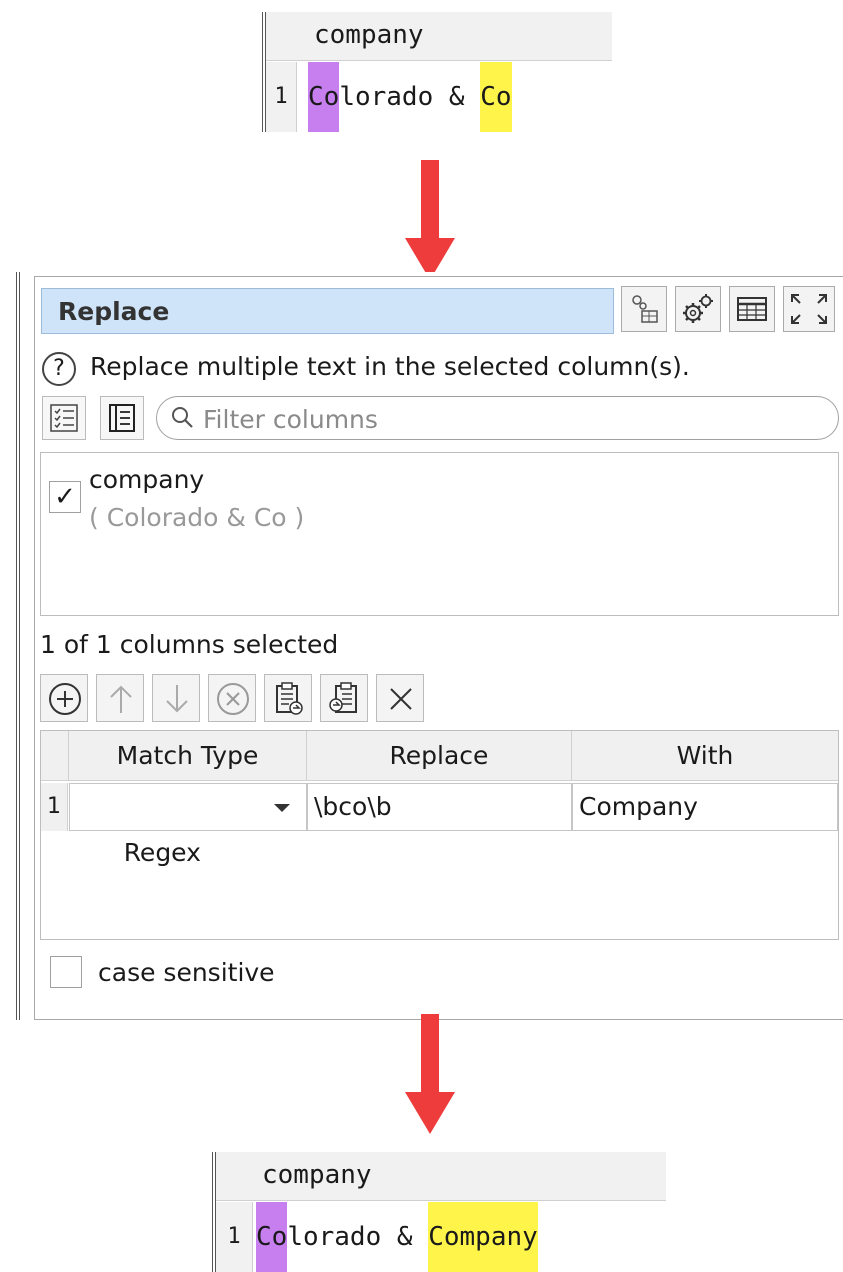  Describe the element at coordinates (282, 808) in the screenshot. I see `dropdown-arrow-icon` at that location.